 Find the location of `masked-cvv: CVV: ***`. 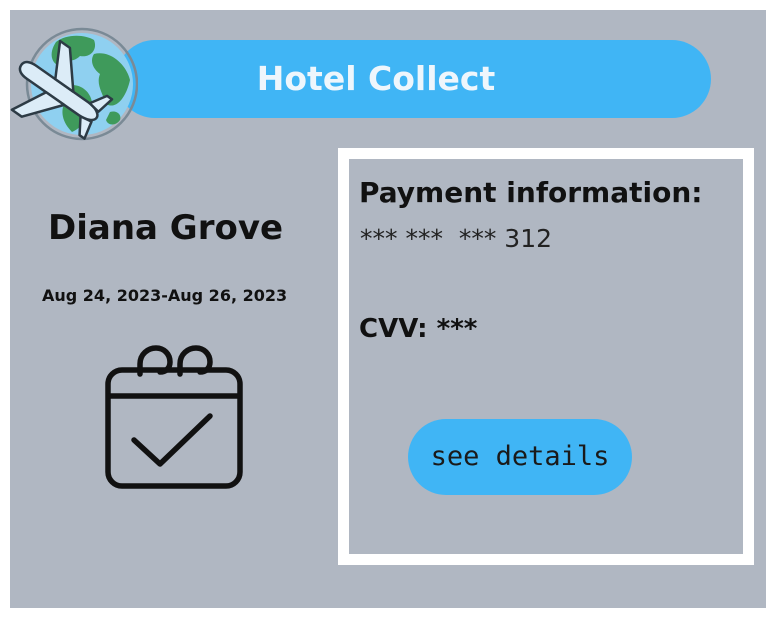

masked-cvv: CVV: *** is located at coordinates (418, 329).